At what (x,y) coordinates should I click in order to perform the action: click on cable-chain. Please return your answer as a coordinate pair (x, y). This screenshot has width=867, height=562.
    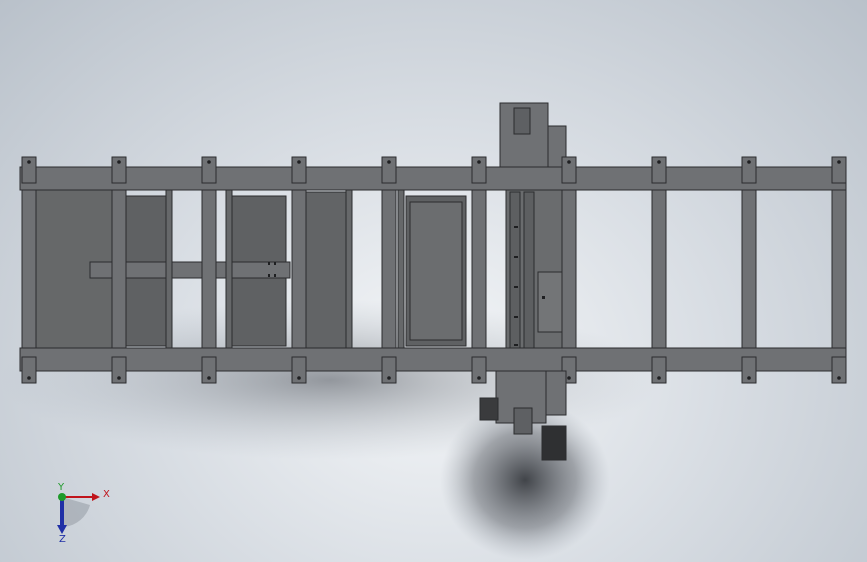
    Looking at the image, I should click on (554, 443).